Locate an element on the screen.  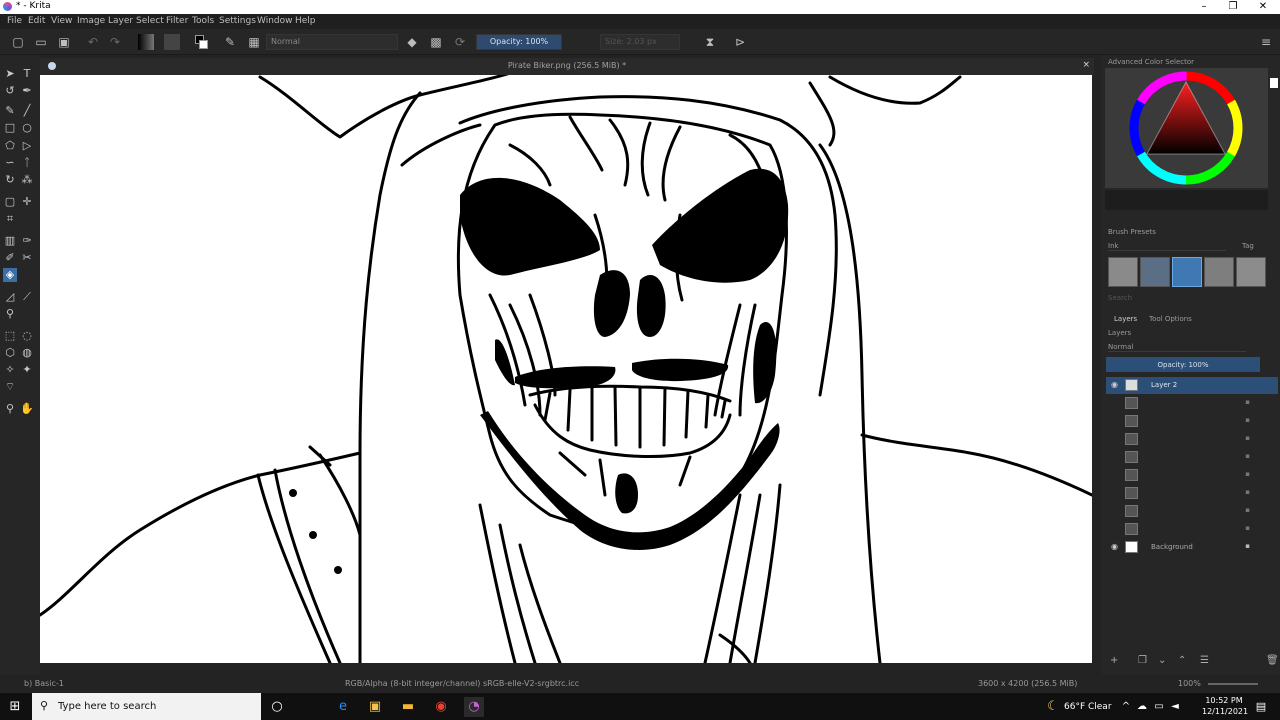
dynamic-brush-tool-icon: ↻ is located at coordinates (10, 180).